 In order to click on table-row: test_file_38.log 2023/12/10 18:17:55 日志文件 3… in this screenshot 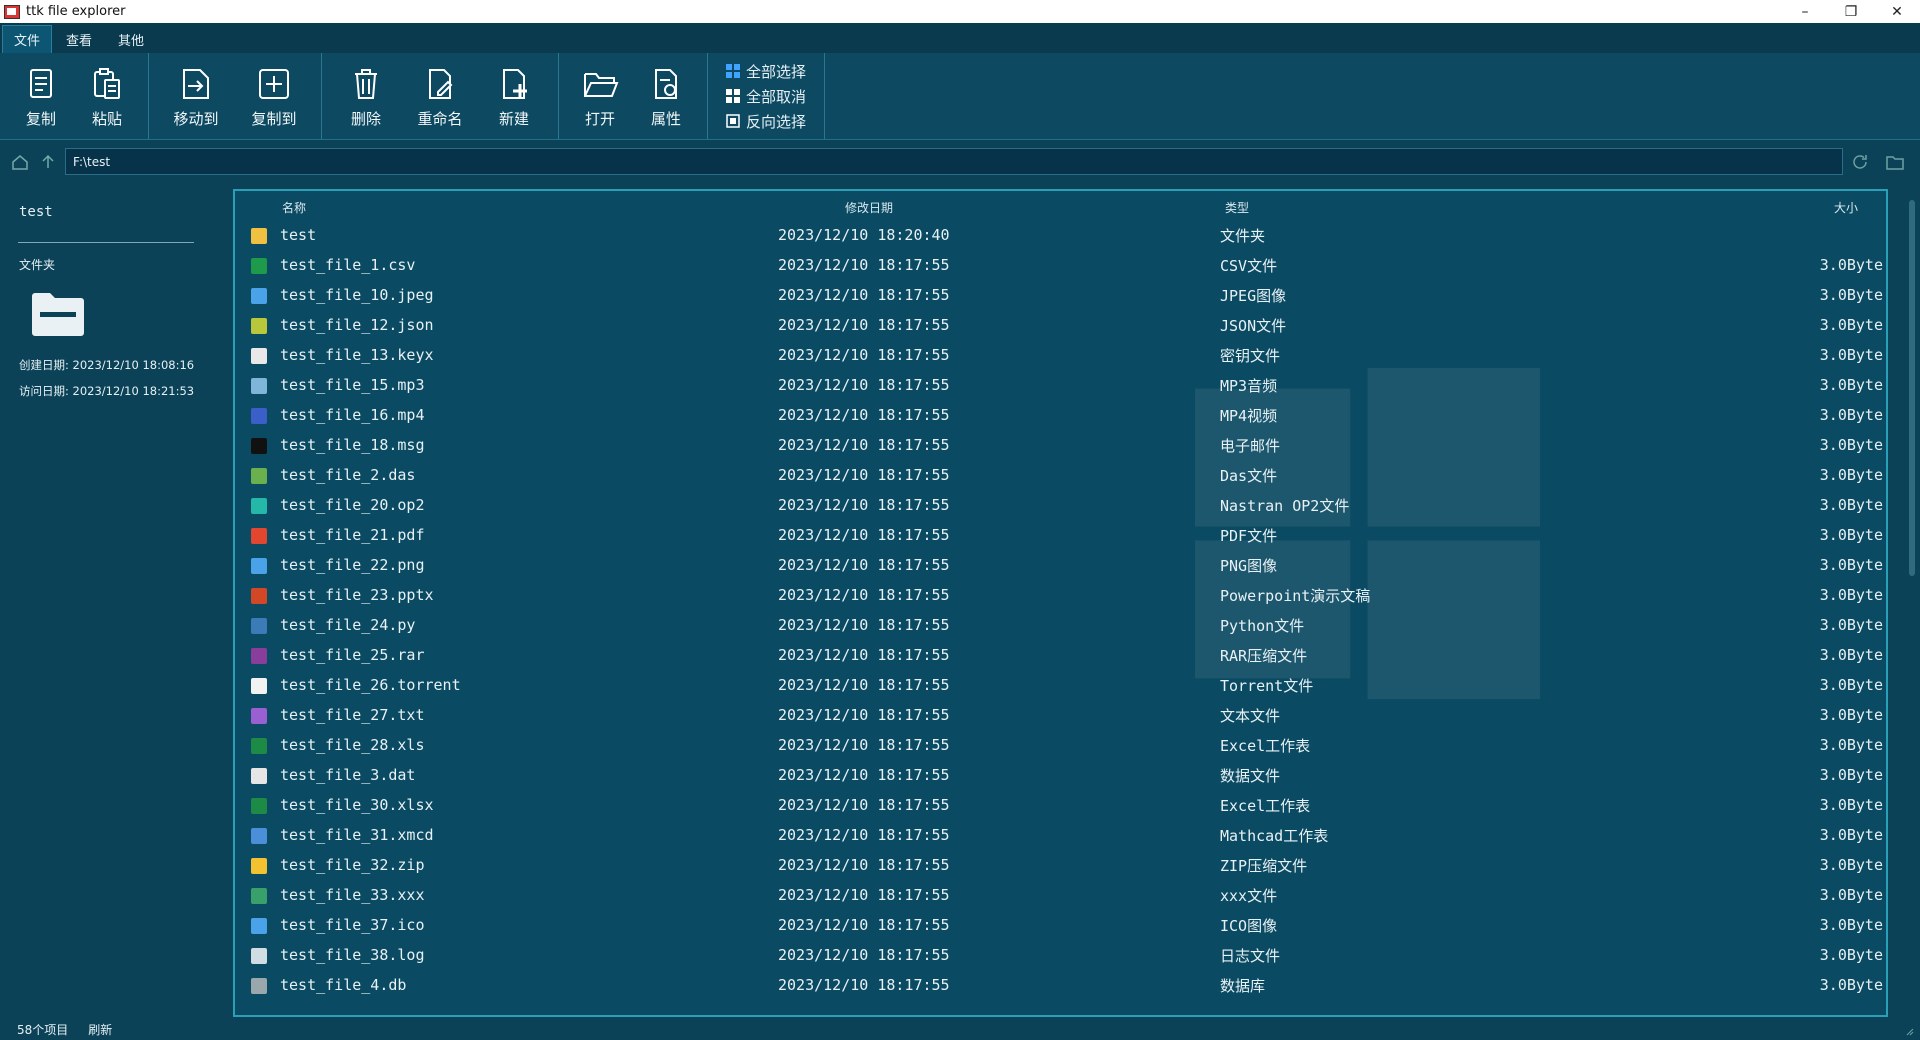, I will do `click(1060, 956)`.